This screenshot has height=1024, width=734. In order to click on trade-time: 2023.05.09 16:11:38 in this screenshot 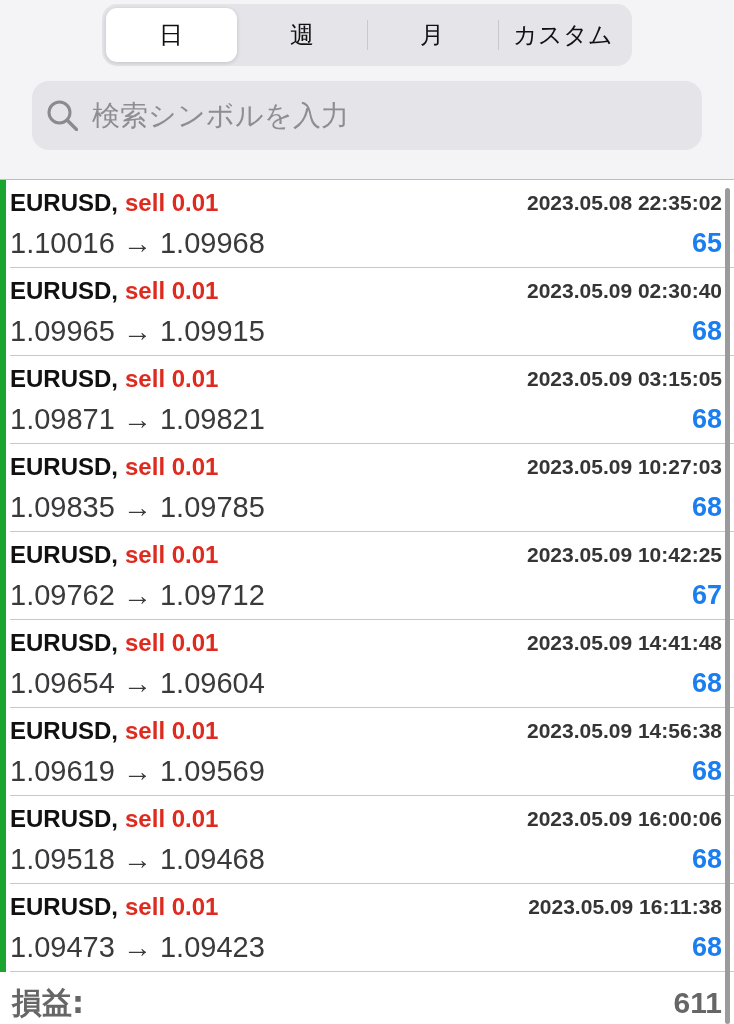, I will do `click(625, 907)`.